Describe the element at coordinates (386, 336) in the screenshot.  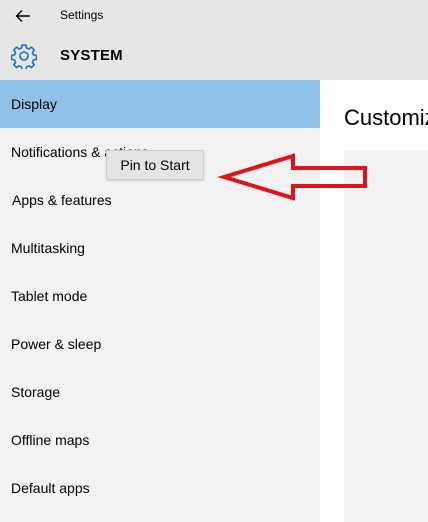
I see `display-preview` at that location.